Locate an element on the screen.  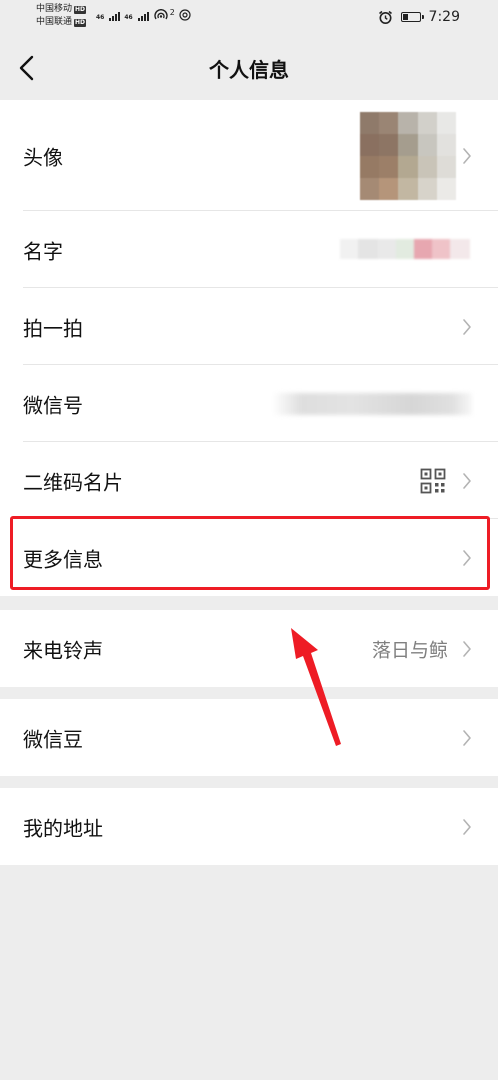
blurred-name is located at coordinates (405, 249).